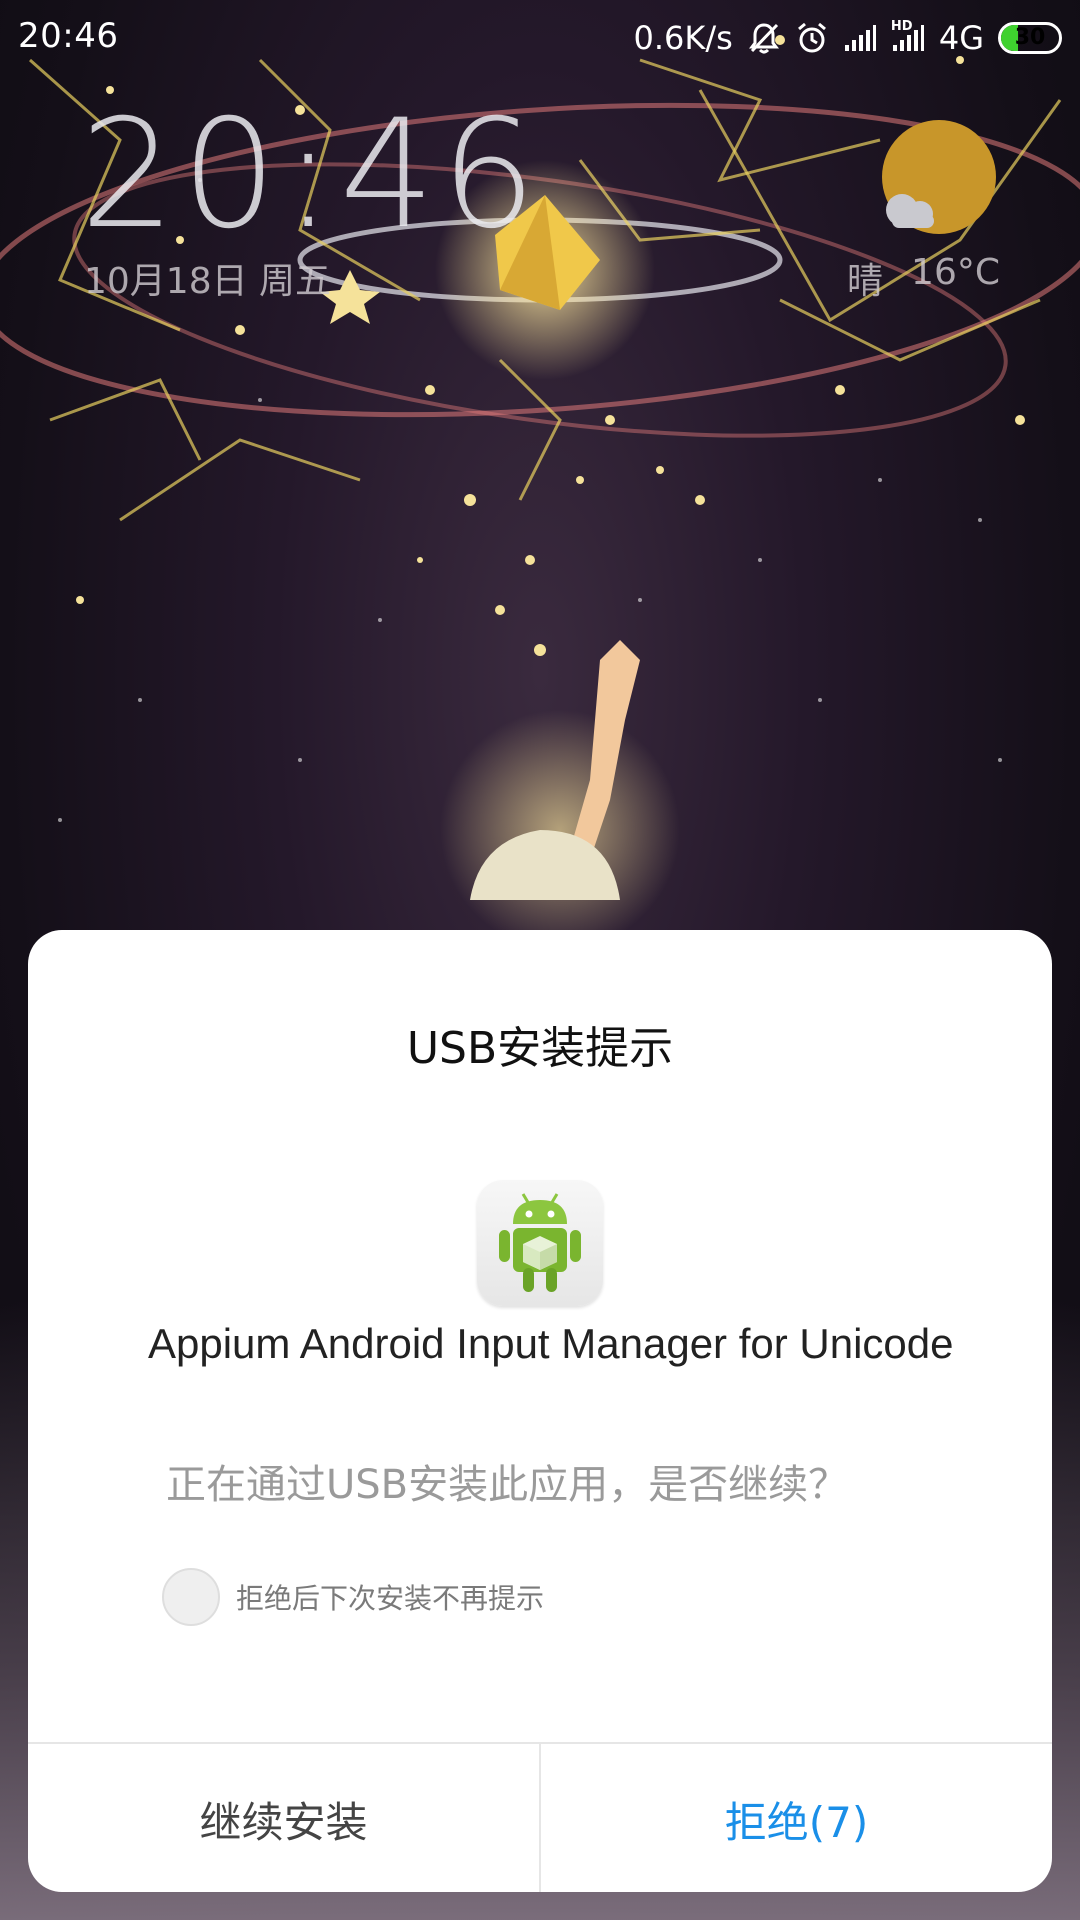 This screenshot has height=1920, width=1080. I want to click on hd-label: HD, so click(901, 26).